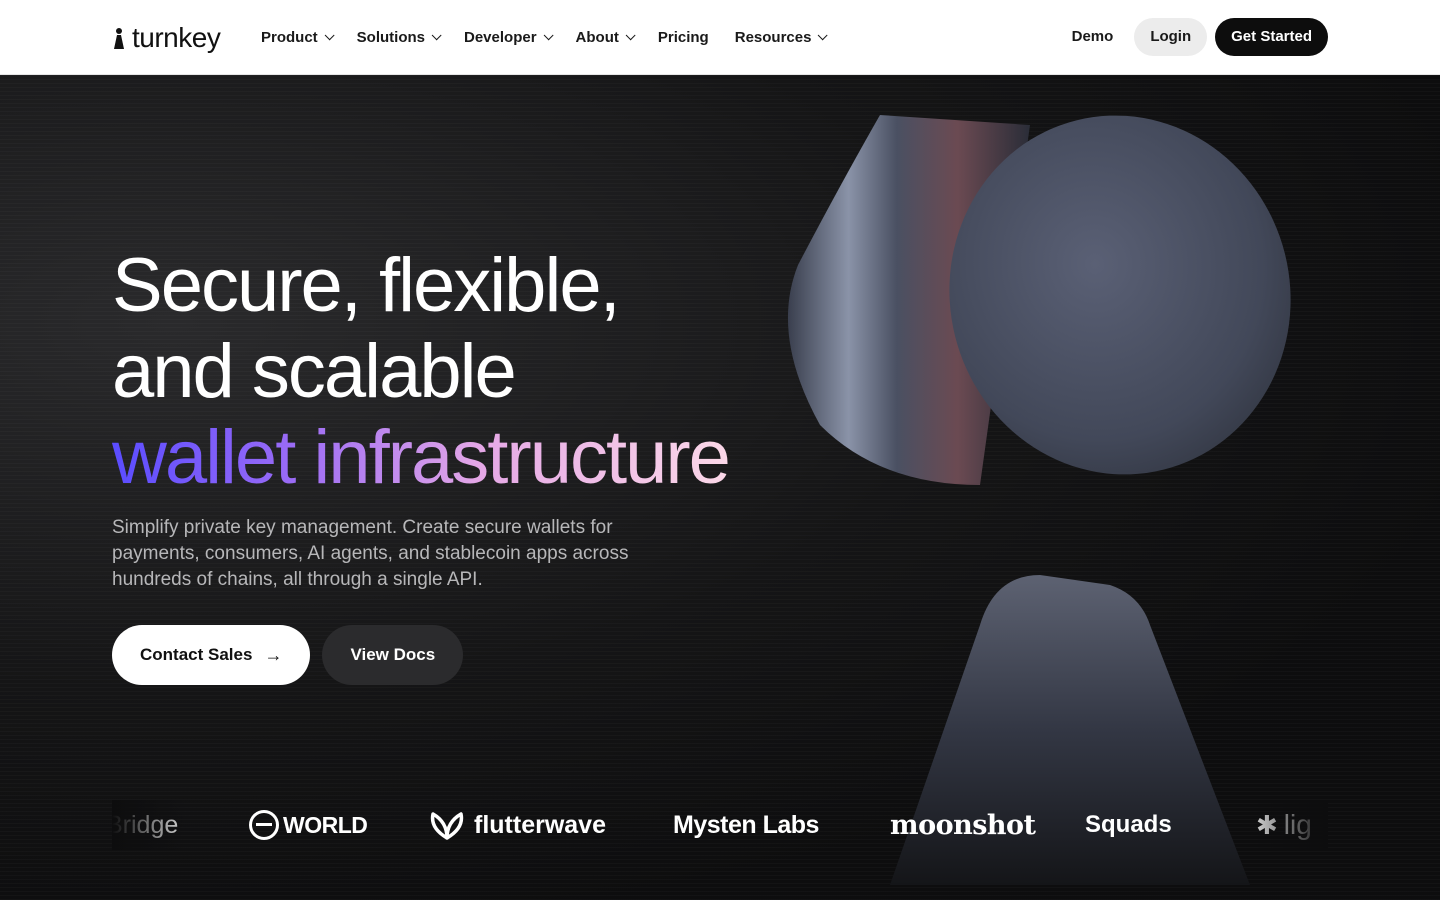 This screenshot has width=1440, height=900. I want to click on menu-label: Solutions, so click(390, 37).